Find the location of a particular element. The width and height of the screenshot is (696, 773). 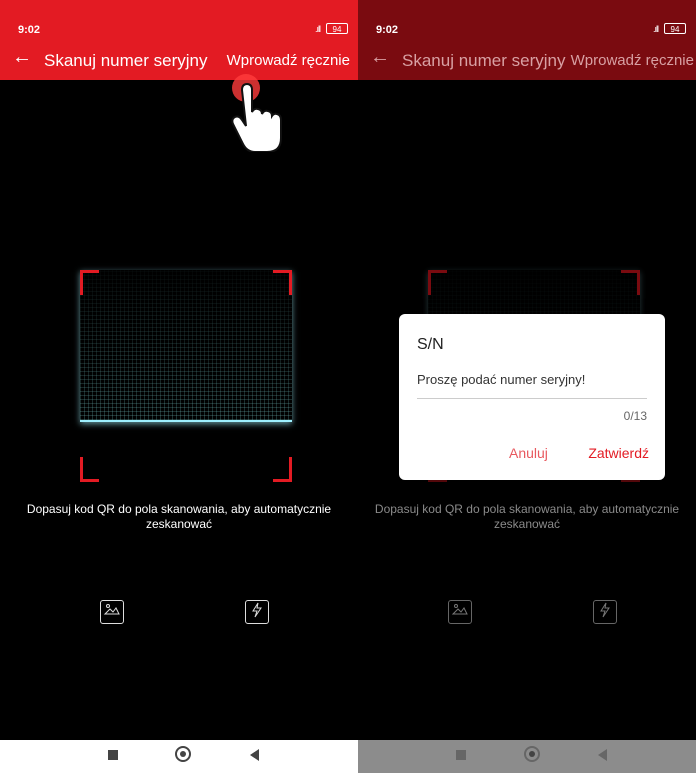

scan-grid is located at coordinates (186, 346).